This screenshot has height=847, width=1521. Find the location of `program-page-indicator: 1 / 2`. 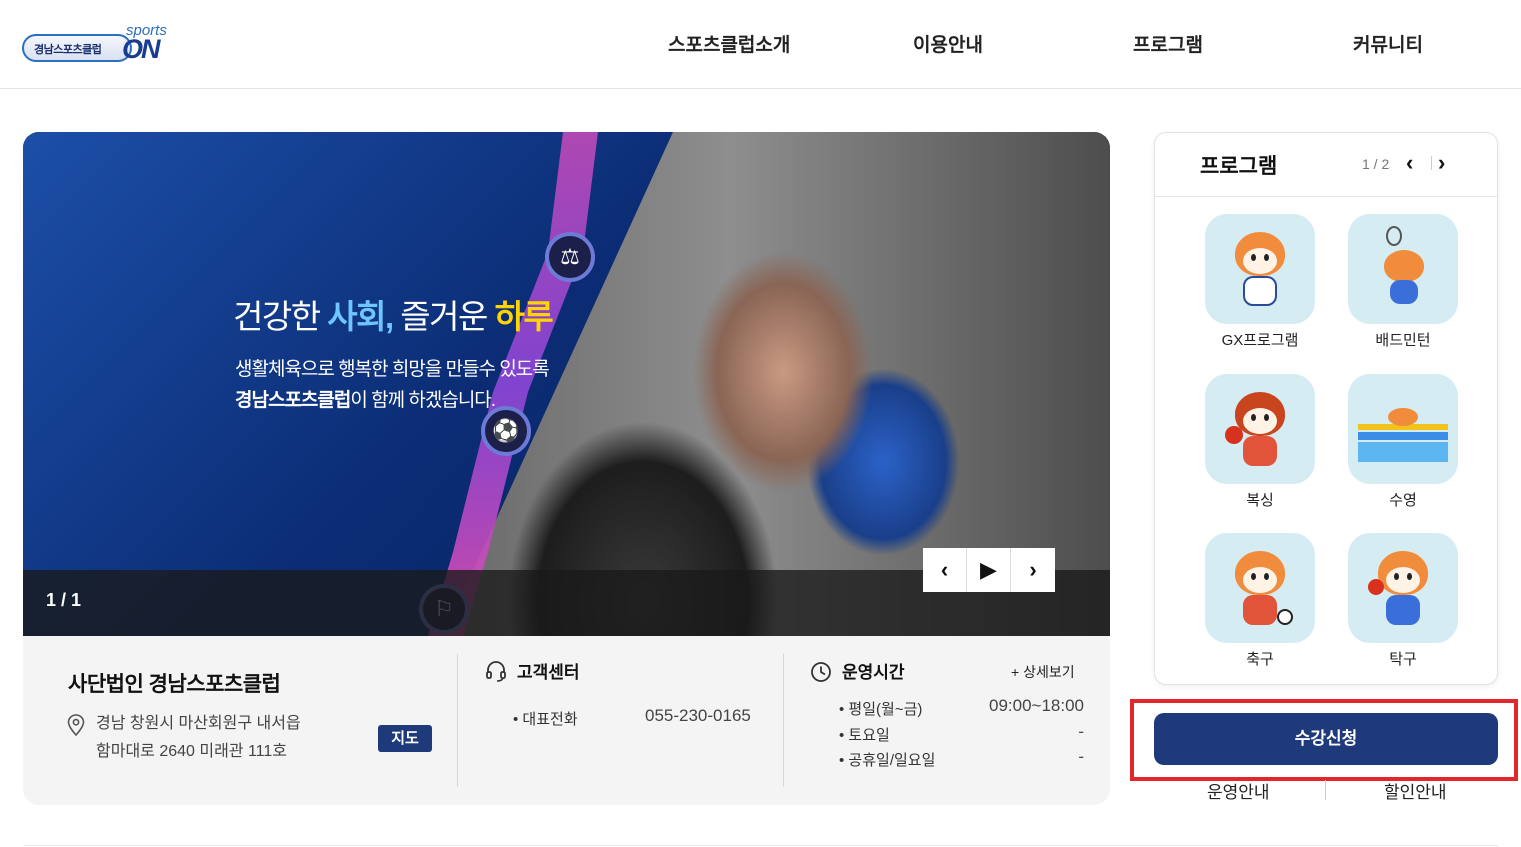

program-page-indicator: 1 / 2 is located at coordinates (1376, 164).